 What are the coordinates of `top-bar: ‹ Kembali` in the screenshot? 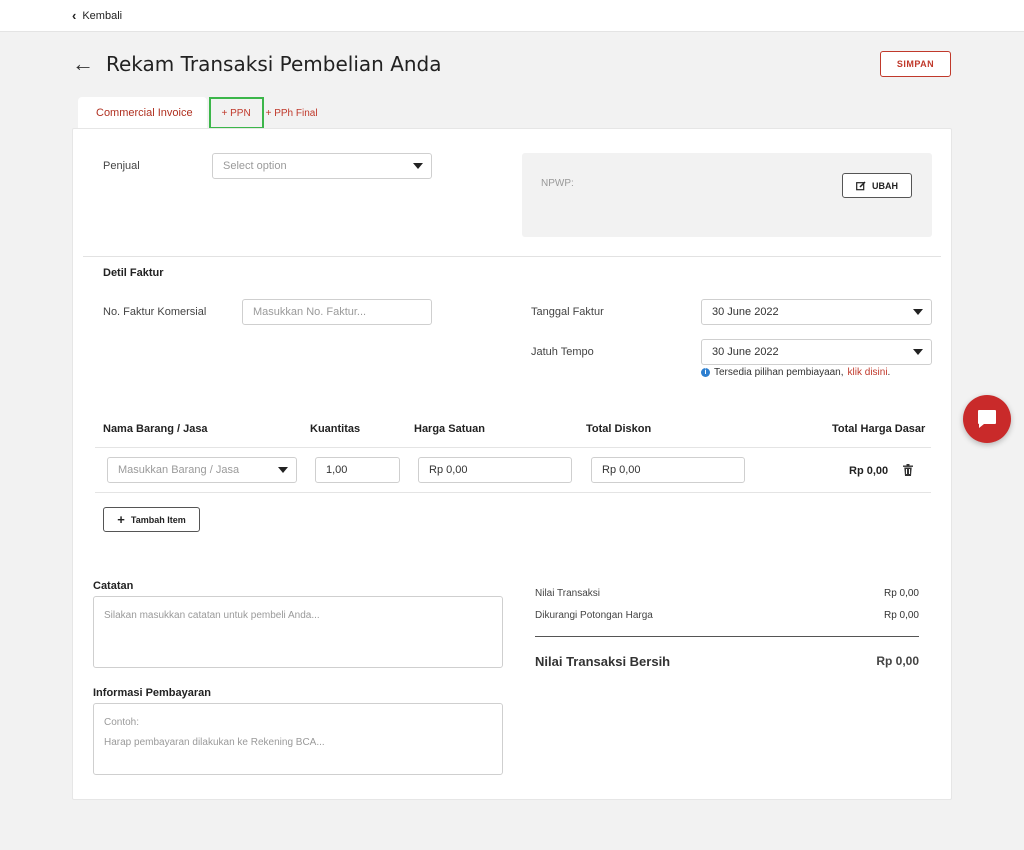 It's located at (512, 16).